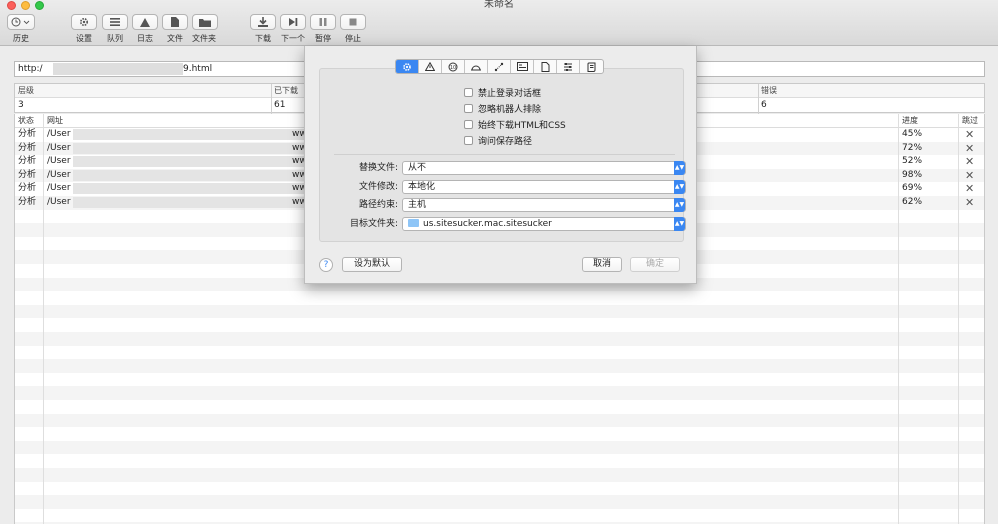 This screenshot has height=524, width=998. Describe the element at coordinates (912, 134) in the screenshot. I see `row-progress: 45%` at that location.